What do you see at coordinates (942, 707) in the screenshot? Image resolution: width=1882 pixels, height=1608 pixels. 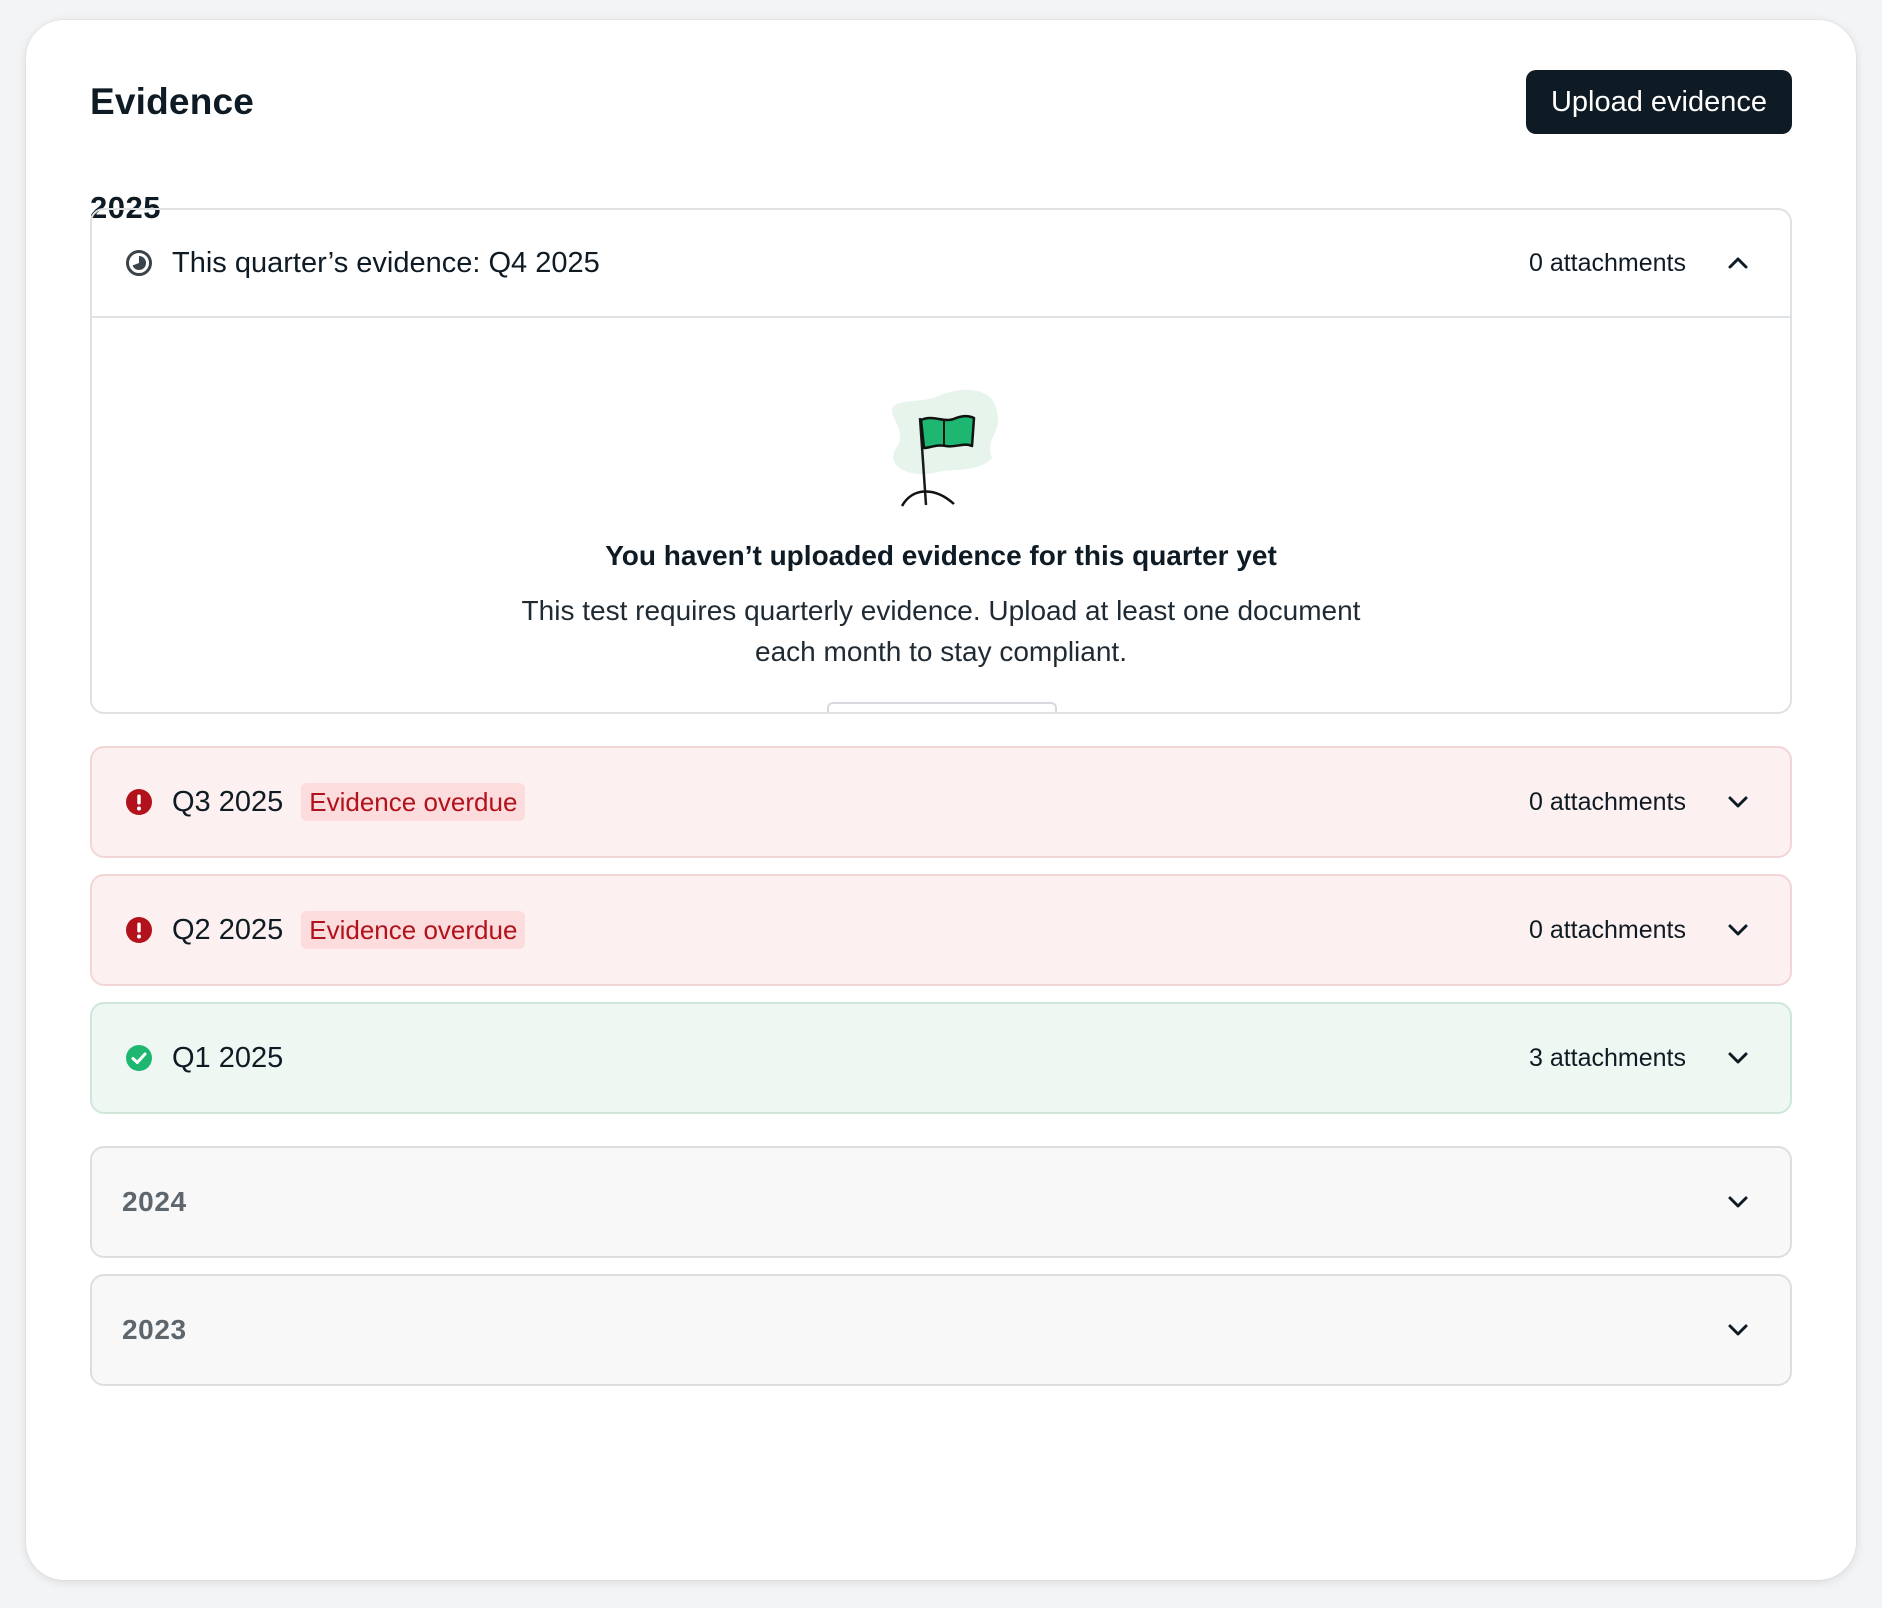 I see `empty-state-upload-button: Upload evidence` at bounding box center [942, 707].